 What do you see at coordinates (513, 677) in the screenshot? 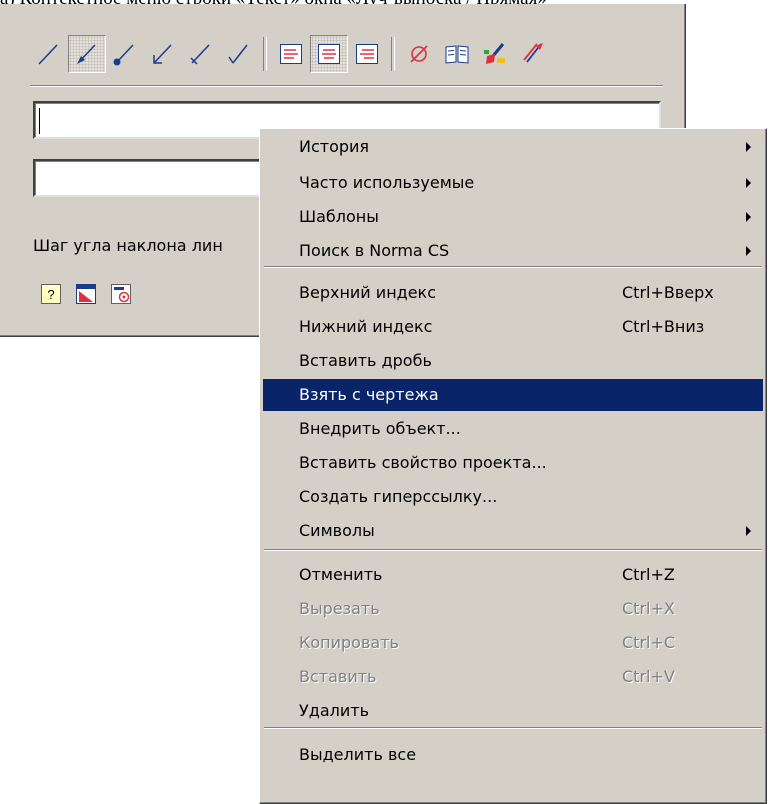
I see `menu-item: Вставить Ctrl+V` at bounding box center [513, 677].